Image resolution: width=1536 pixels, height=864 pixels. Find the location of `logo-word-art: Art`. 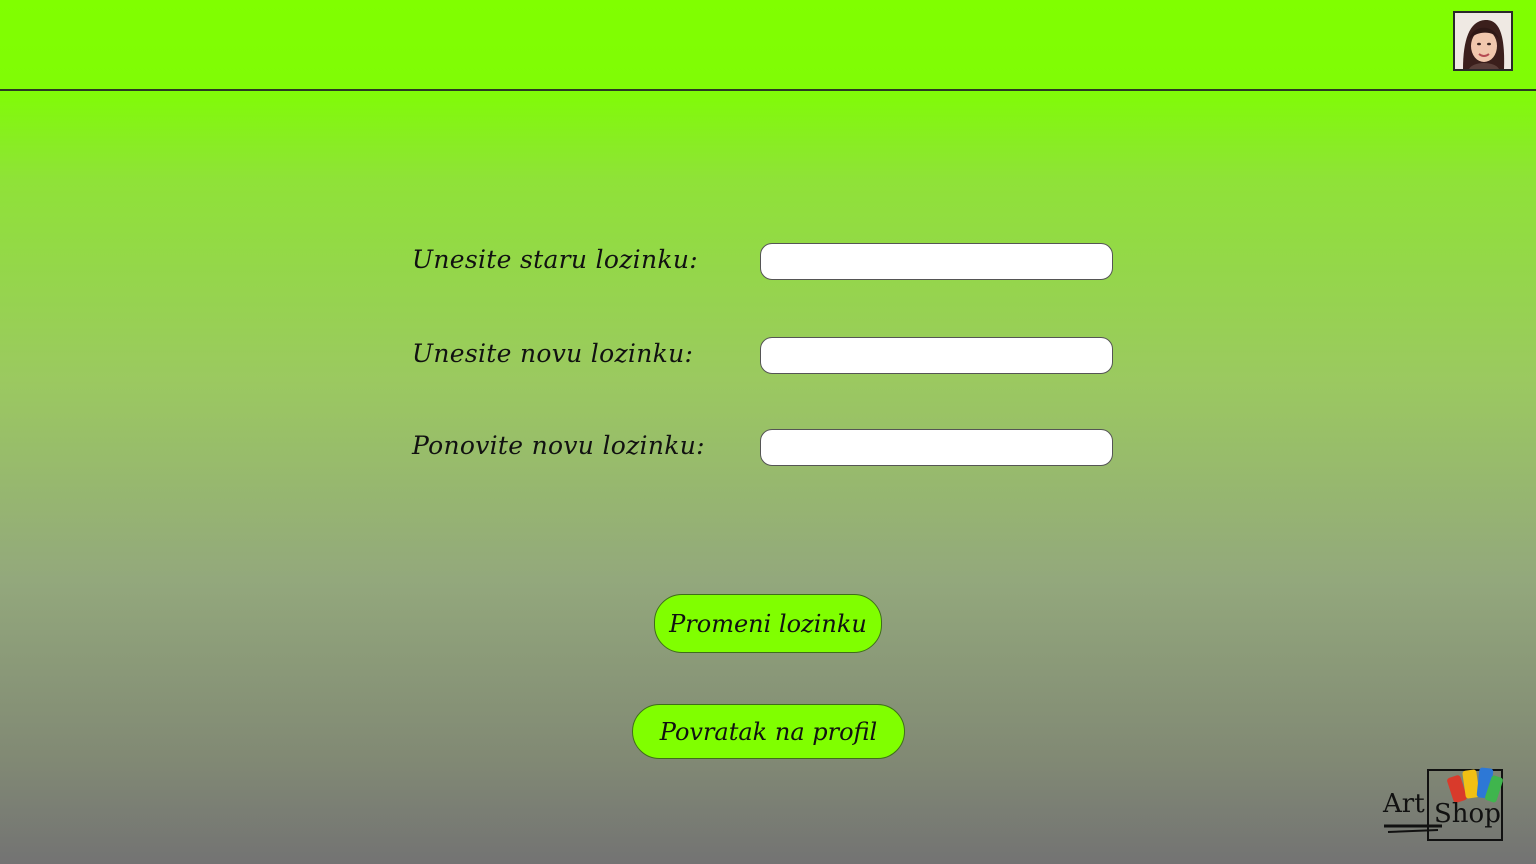

logo-word-art: Art is located at coordinates (1403, 804).